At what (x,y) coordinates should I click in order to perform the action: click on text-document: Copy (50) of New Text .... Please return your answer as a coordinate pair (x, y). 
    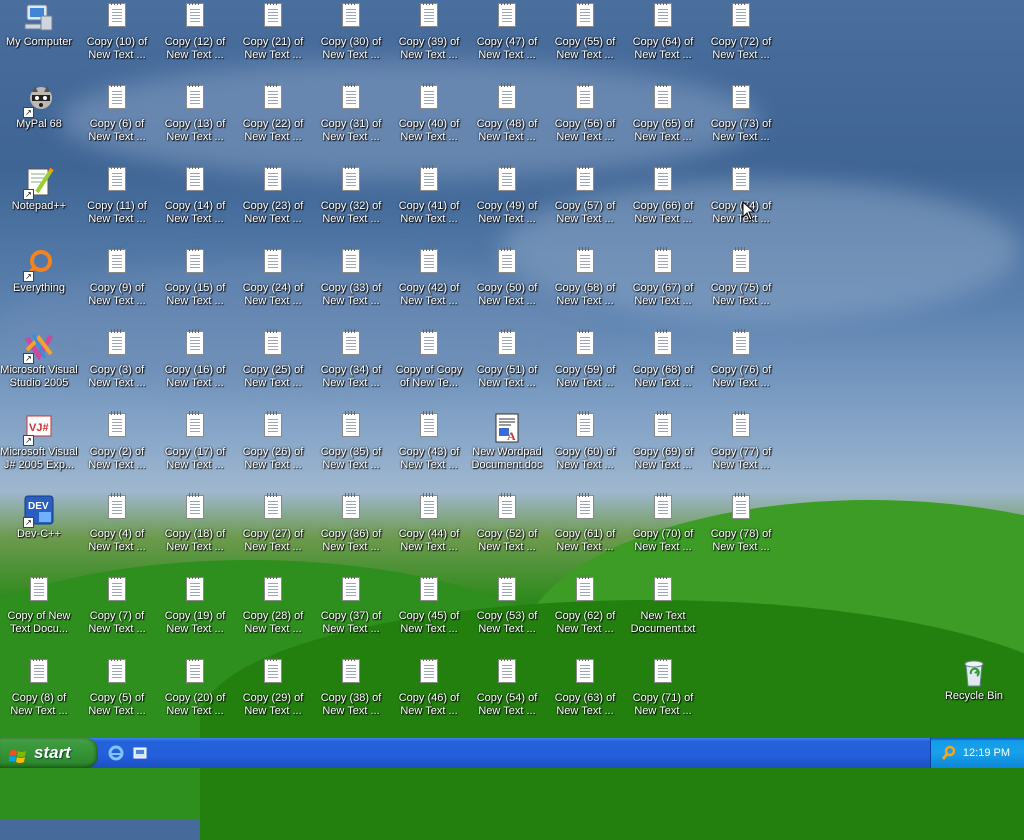
    Looking at the image, I should click on (507, 277).